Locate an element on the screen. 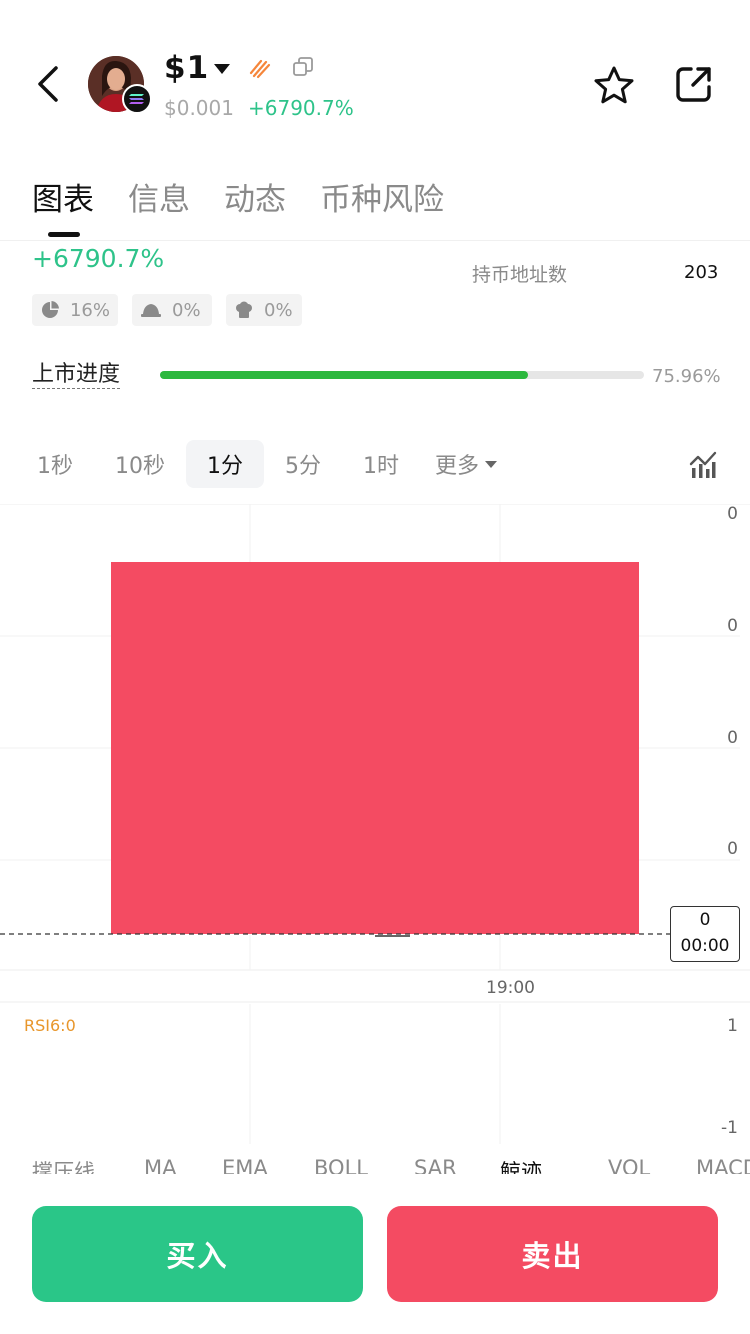  buy-button: 买入 is located at coordinates (197, 1254).